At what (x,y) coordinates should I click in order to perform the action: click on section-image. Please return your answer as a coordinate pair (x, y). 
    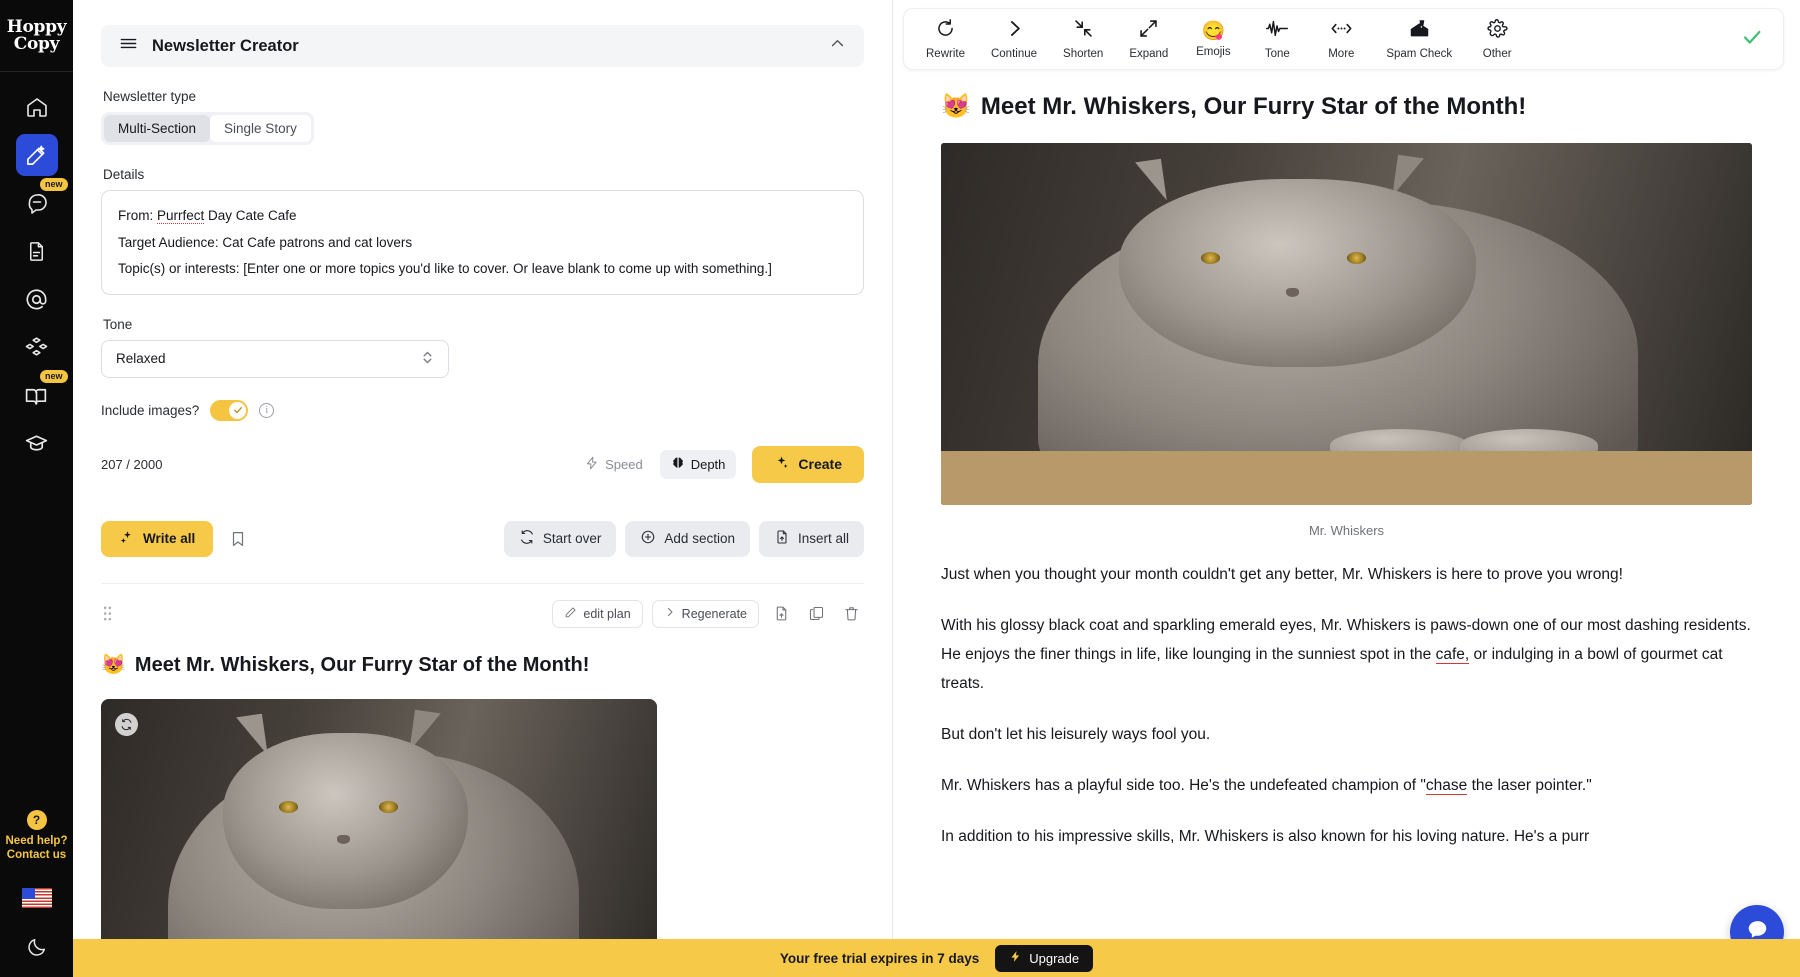
    Looking at the image, I should click on (379, 837).